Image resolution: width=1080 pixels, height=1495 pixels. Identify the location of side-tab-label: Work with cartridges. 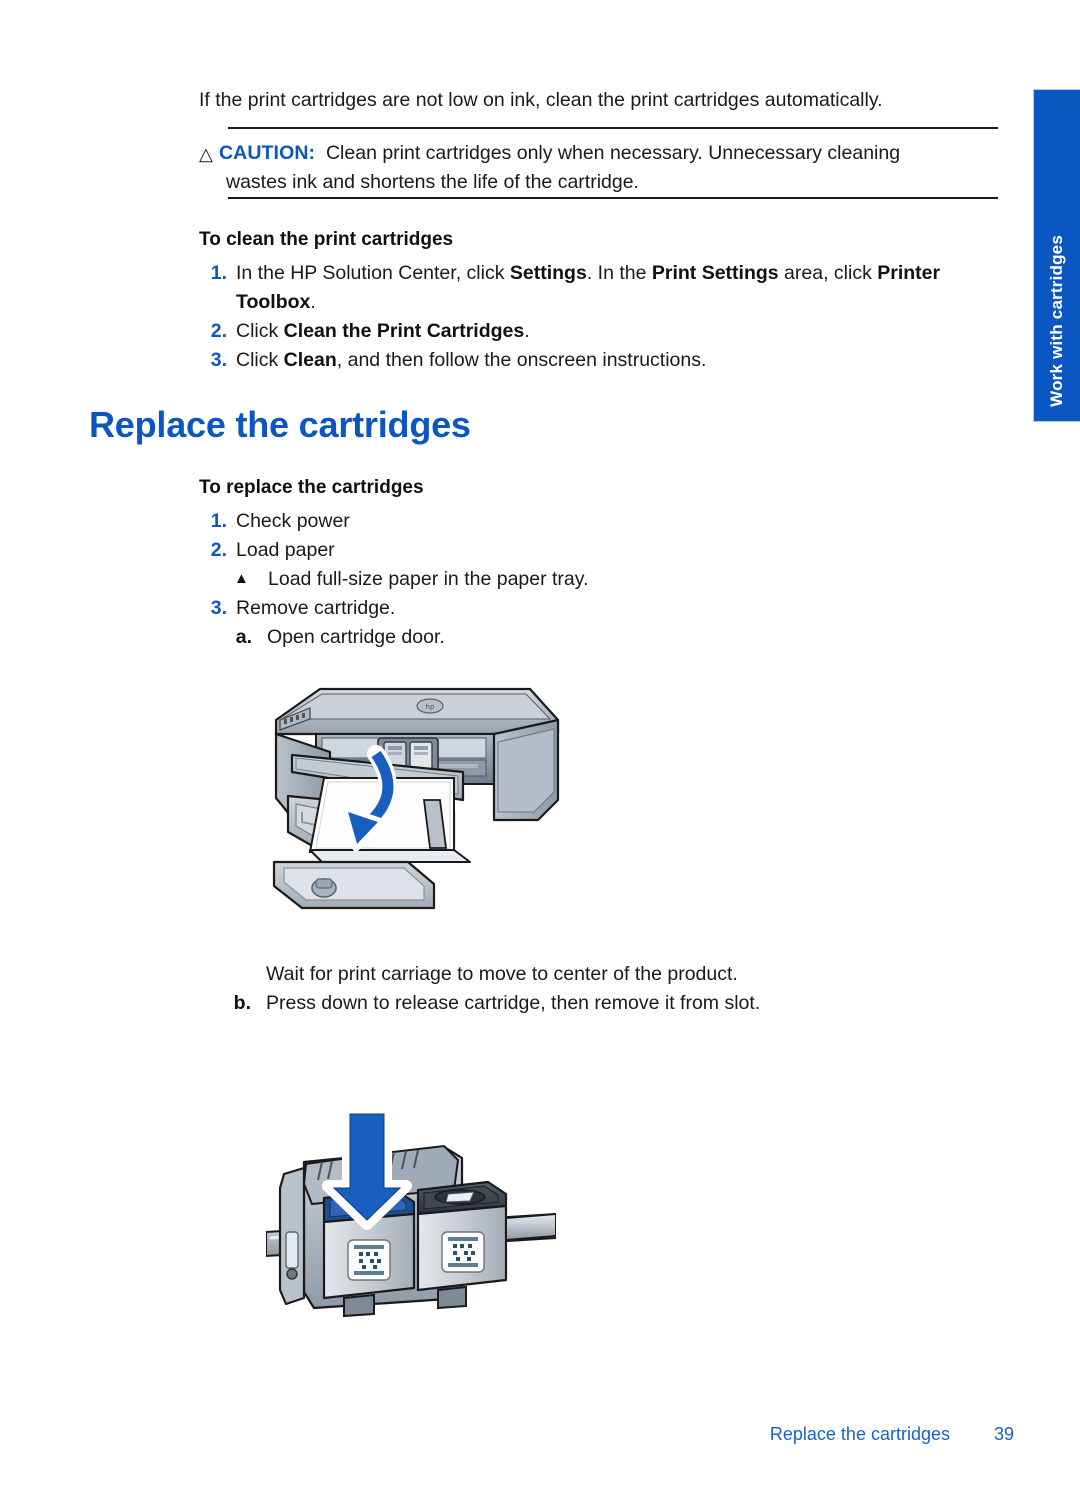
(1056, 321).